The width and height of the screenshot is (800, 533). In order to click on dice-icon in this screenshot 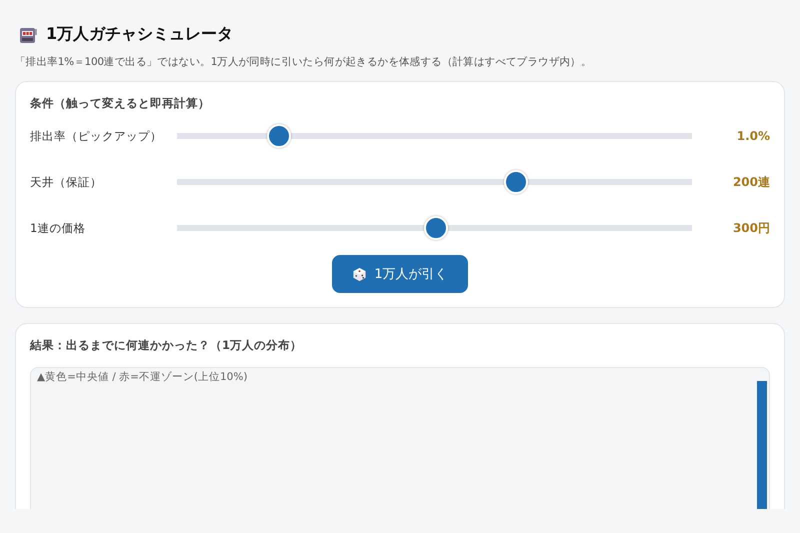, I will do `click(360, 274)`.